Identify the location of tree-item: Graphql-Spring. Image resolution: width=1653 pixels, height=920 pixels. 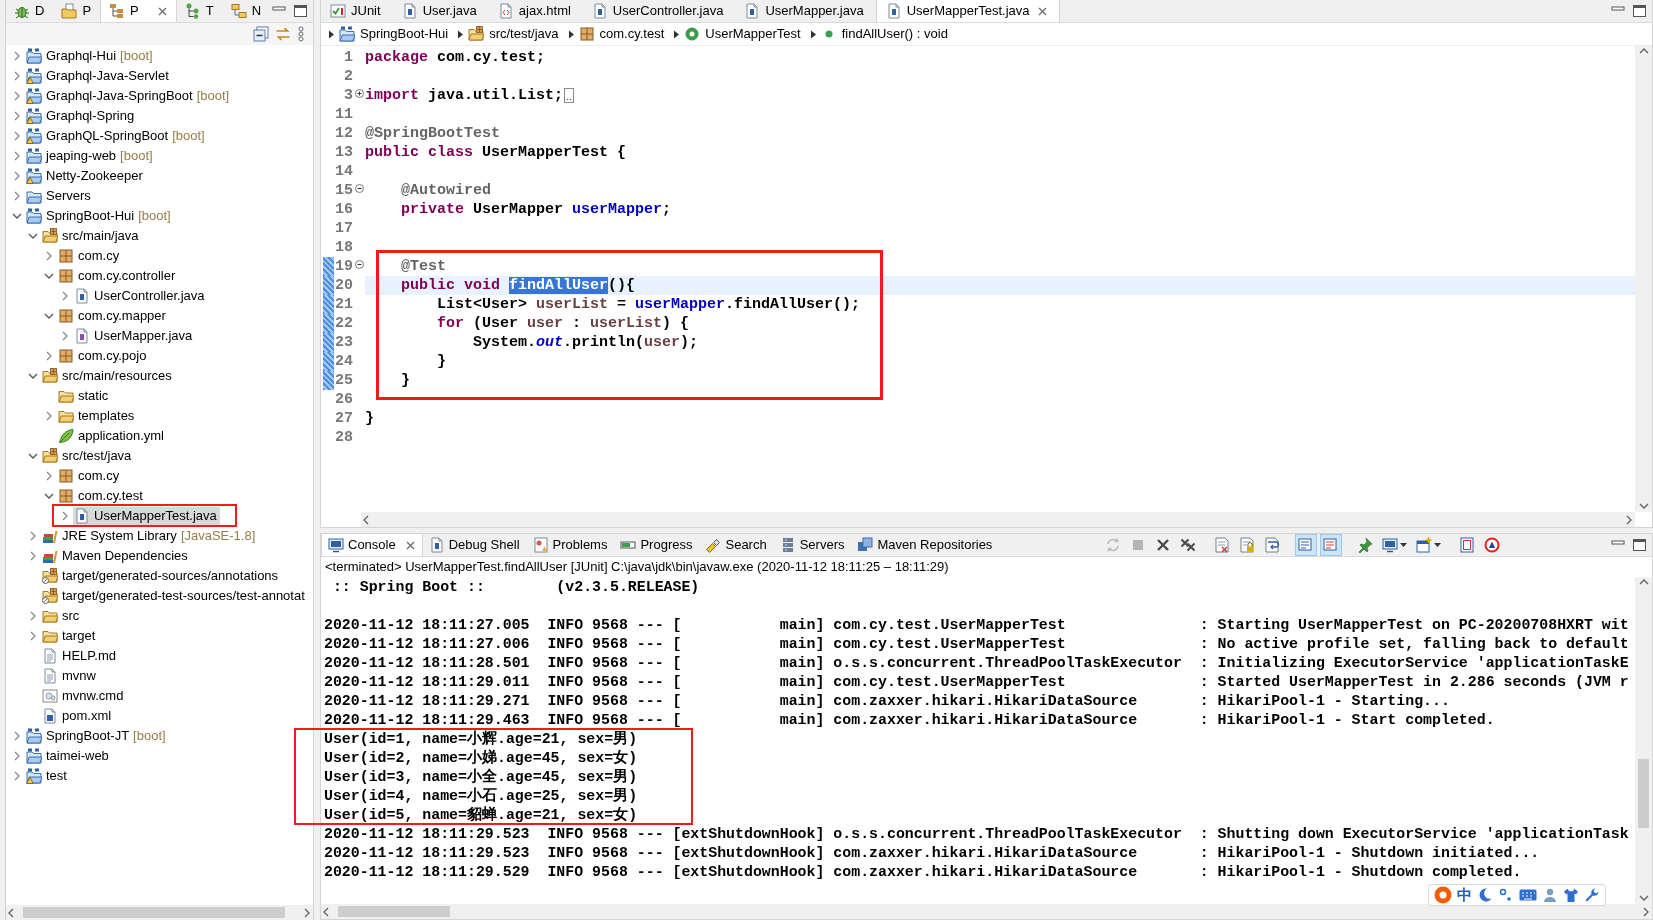
(81, 116).